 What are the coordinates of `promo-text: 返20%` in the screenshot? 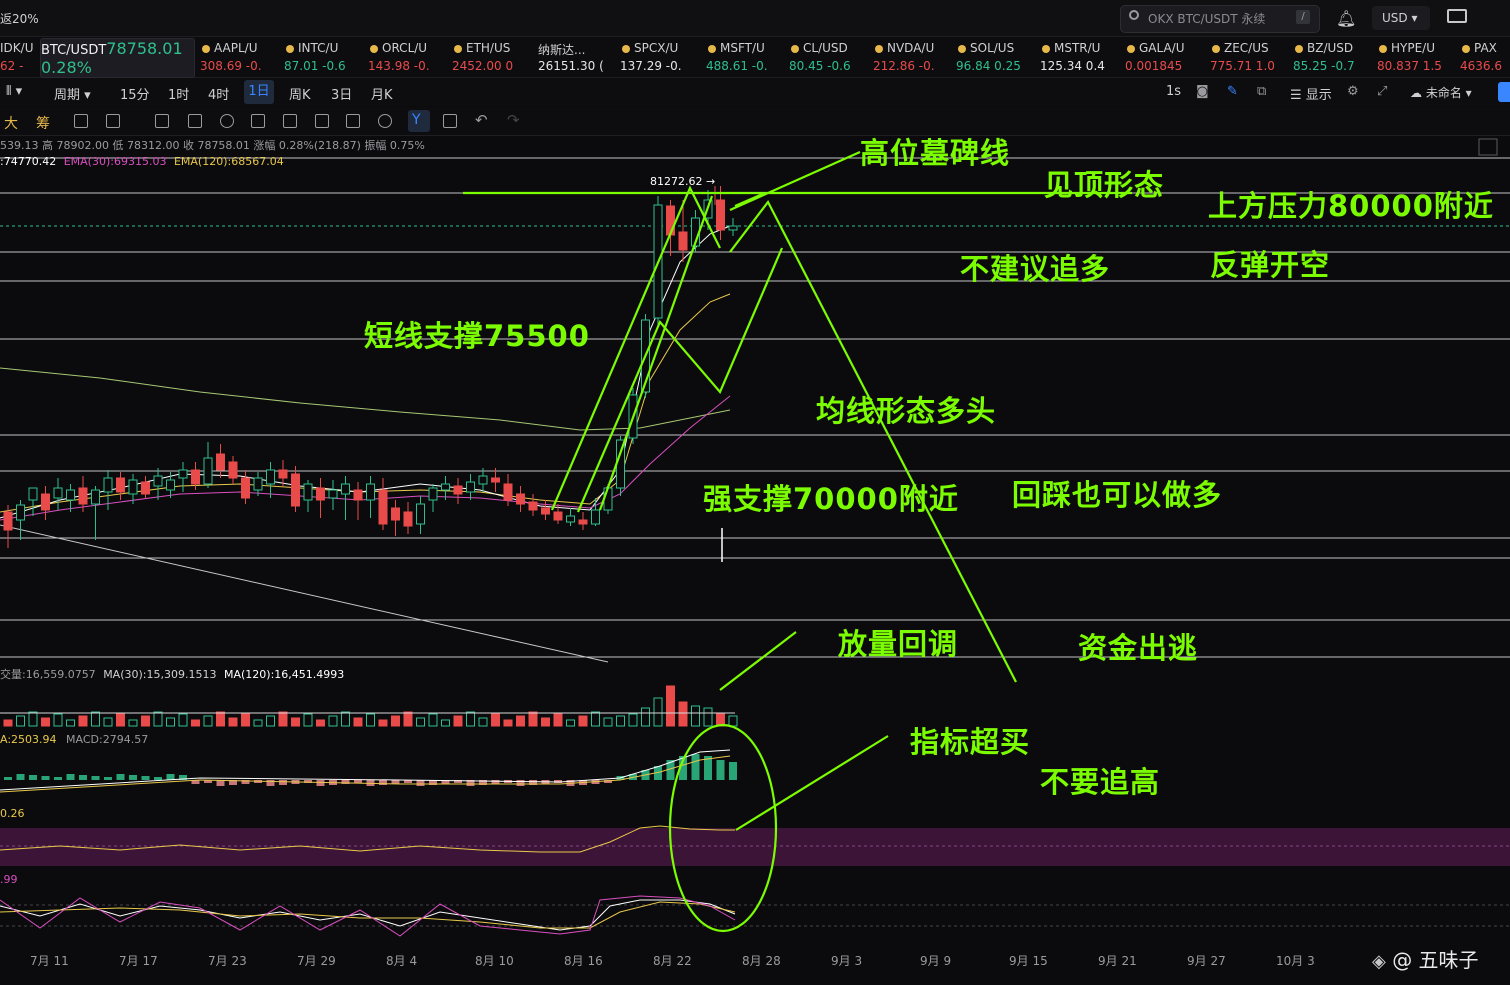 It's located at (19, 18).